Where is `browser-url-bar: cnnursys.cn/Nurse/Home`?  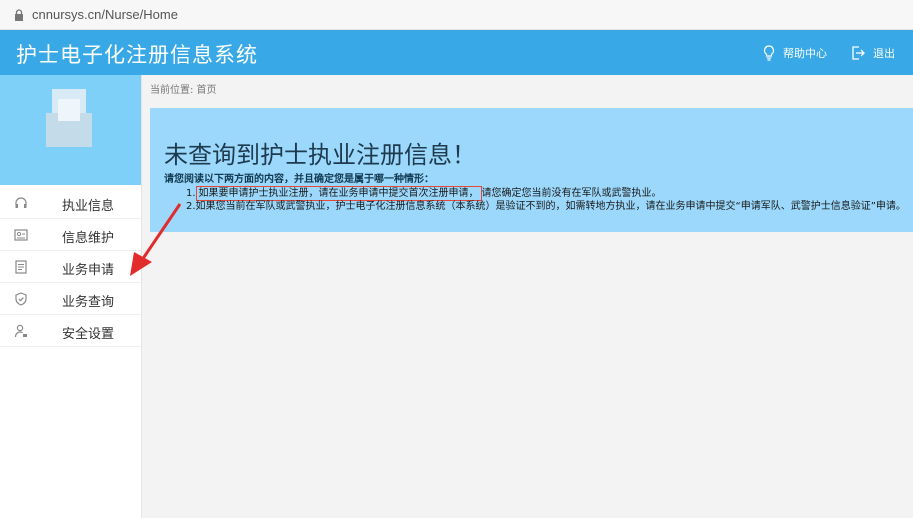
browser-url-bar: cnnursys.cn/Nurse/Home is located at coordinates (456, 15).